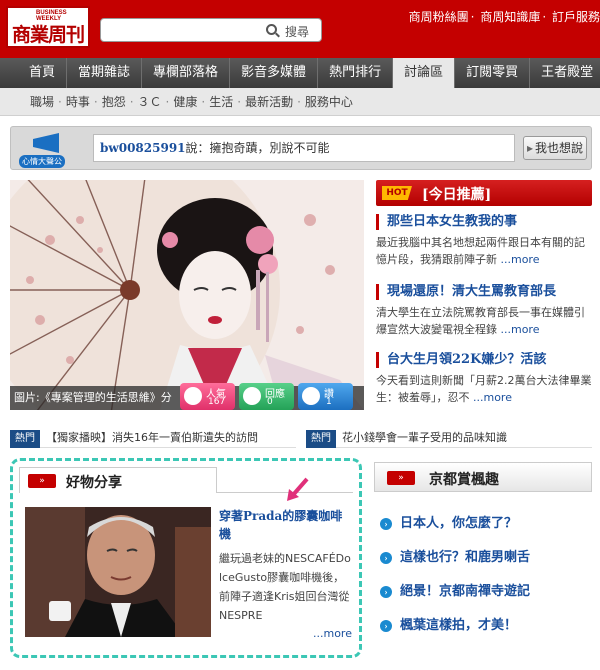 The image size is (600, 670). Describe the element at coordinates (257, 148) in the screenshot. I see `shout-text: 說：擁抱奇蹟，別說不可能` at that location.